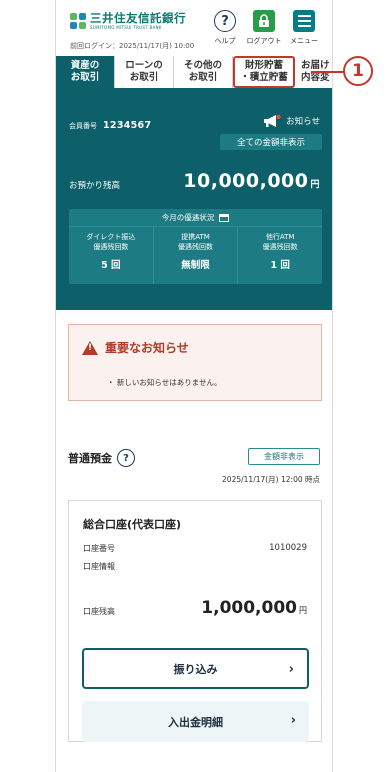 The image size is (390, 772). What do you see at coordinates (304, 21) in the screenshot?
I see `hamburger-icon` at bounding box center [304, 21].